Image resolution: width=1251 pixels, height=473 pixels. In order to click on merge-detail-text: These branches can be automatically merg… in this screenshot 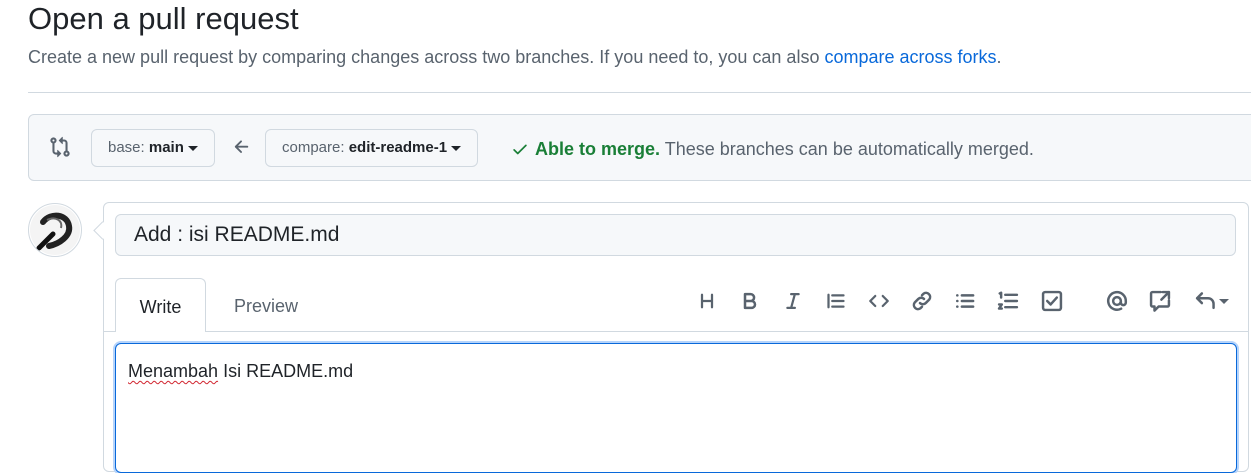, I will do `click(849, 149)`.